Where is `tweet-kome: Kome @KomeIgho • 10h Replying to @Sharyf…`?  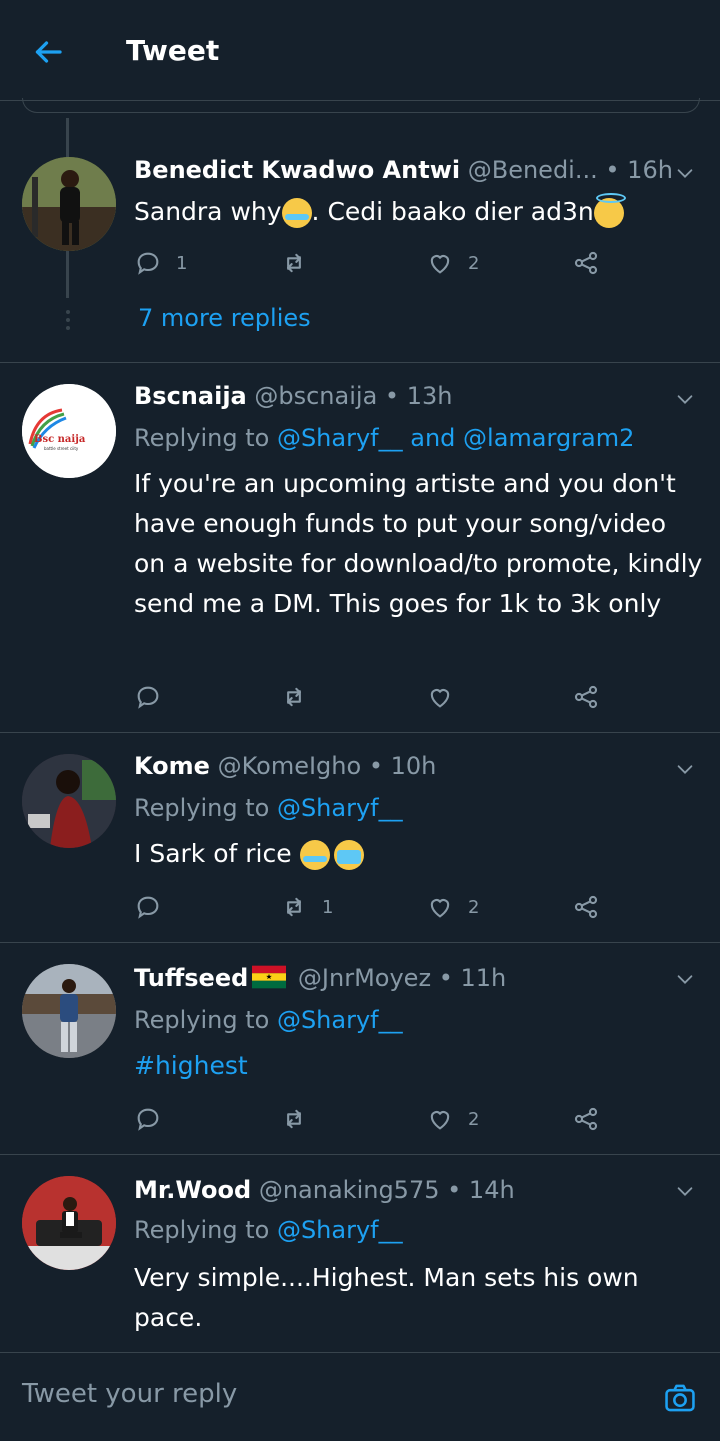 tweet-kome: Kome @KomeIgho • 10h Replying to @Sharyf… is located at coordinates (360, 837).